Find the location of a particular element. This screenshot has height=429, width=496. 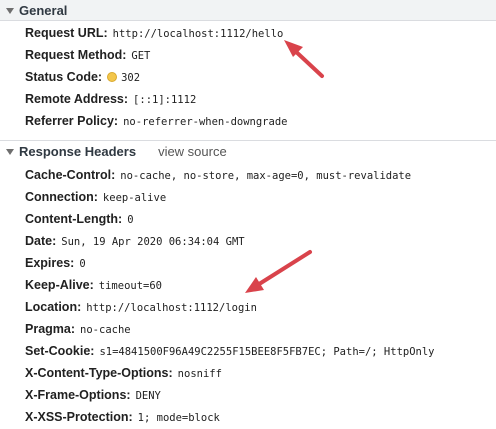

header-row-x-content-type-options: X-Content-Type-Options: nosniff is located at coordinates (230, 373).